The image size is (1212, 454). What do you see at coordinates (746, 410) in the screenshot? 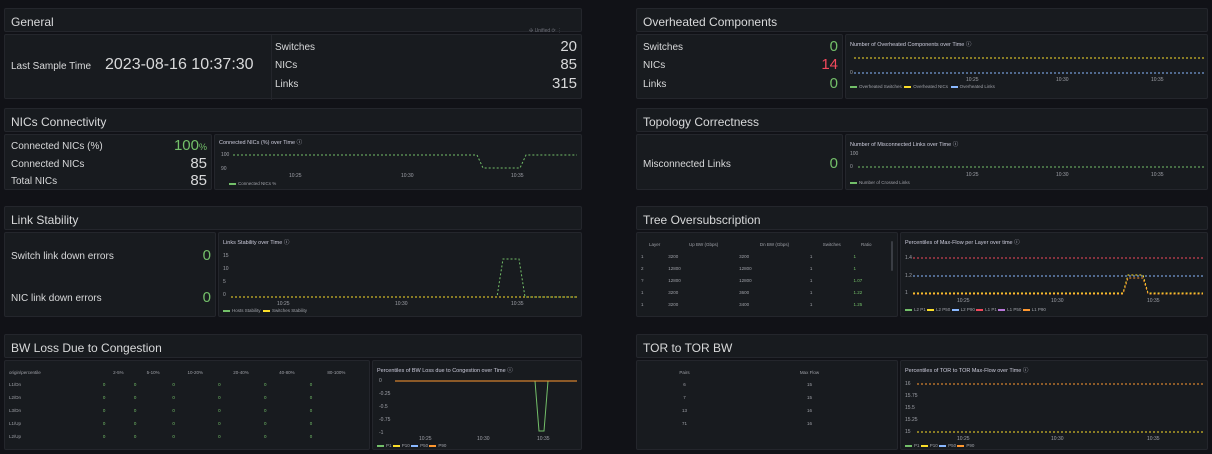
I see `table-row: 13 16` at bounding box center [746, 410].